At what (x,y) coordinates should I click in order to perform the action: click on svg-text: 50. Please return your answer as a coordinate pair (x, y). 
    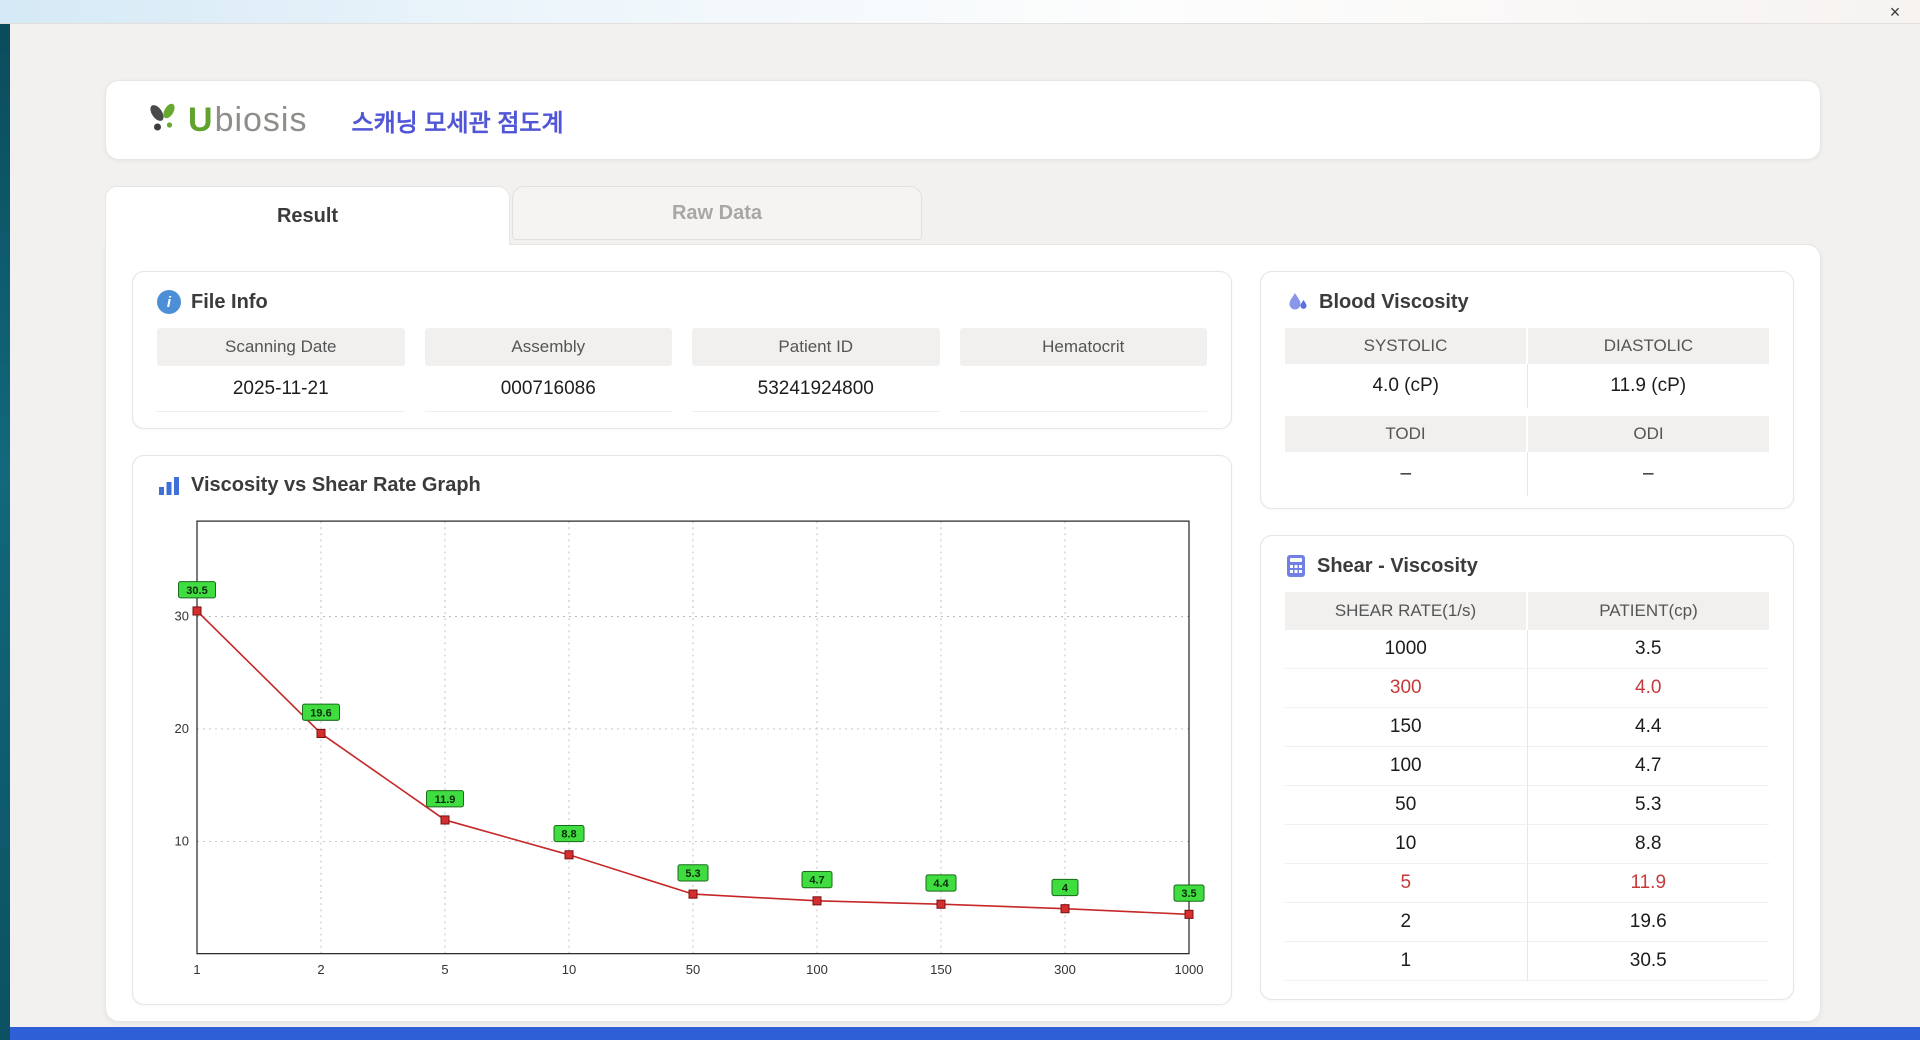
    Looking at the image, I should click on (693, 969).